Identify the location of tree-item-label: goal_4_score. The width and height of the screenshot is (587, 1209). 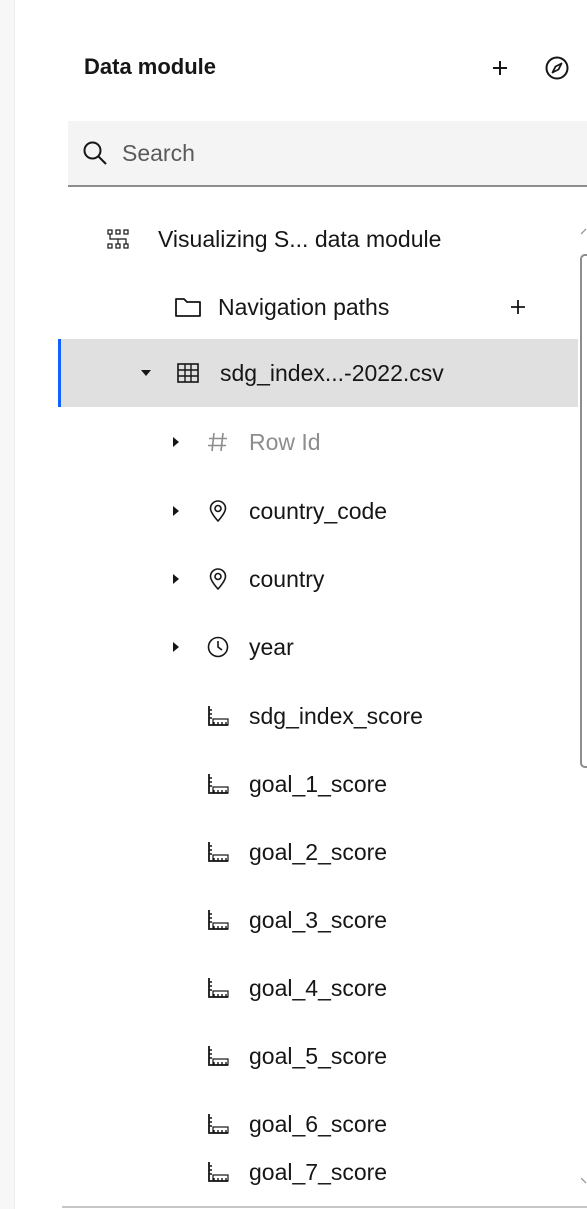
(318, 988).